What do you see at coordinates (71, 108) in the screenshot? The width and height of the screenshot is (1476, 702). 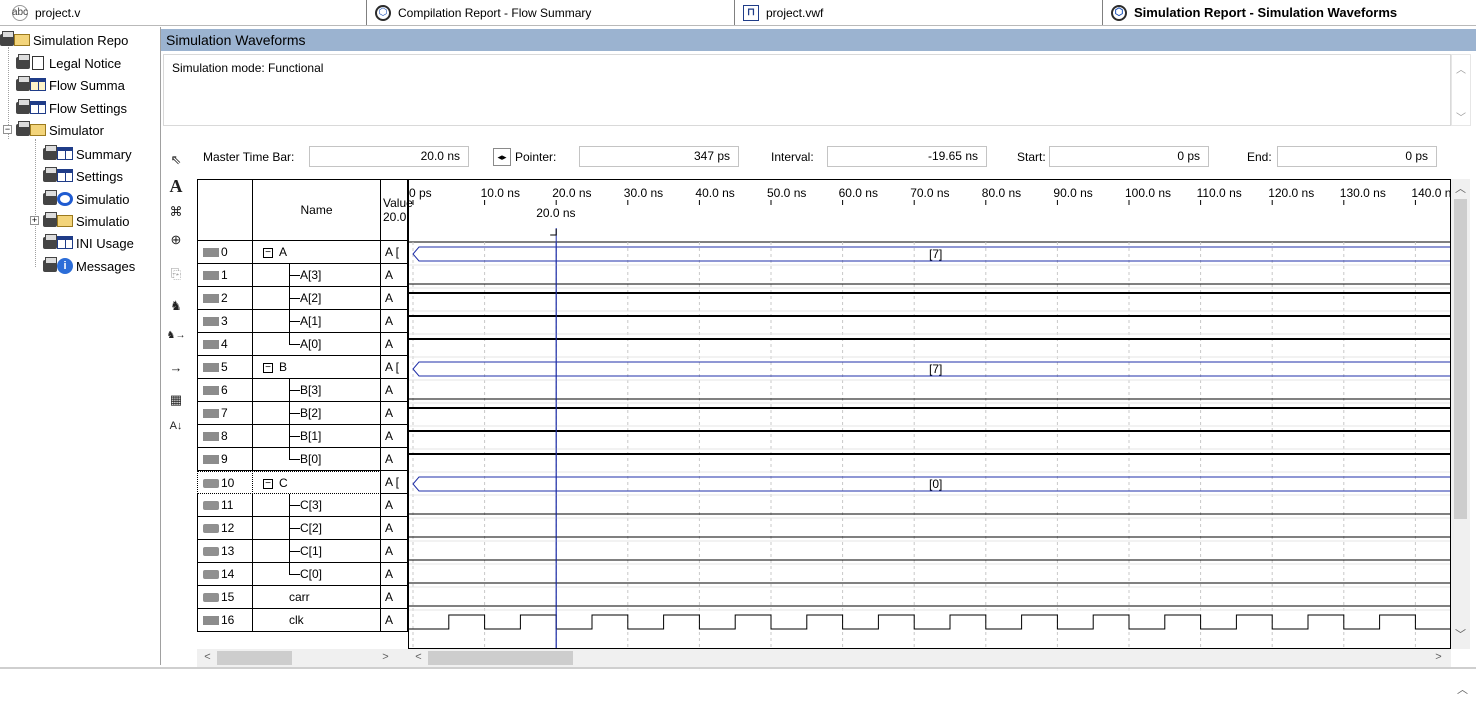 I see `nav-item-flow-settings: Flow Settings` at bounding box center [71, 108].